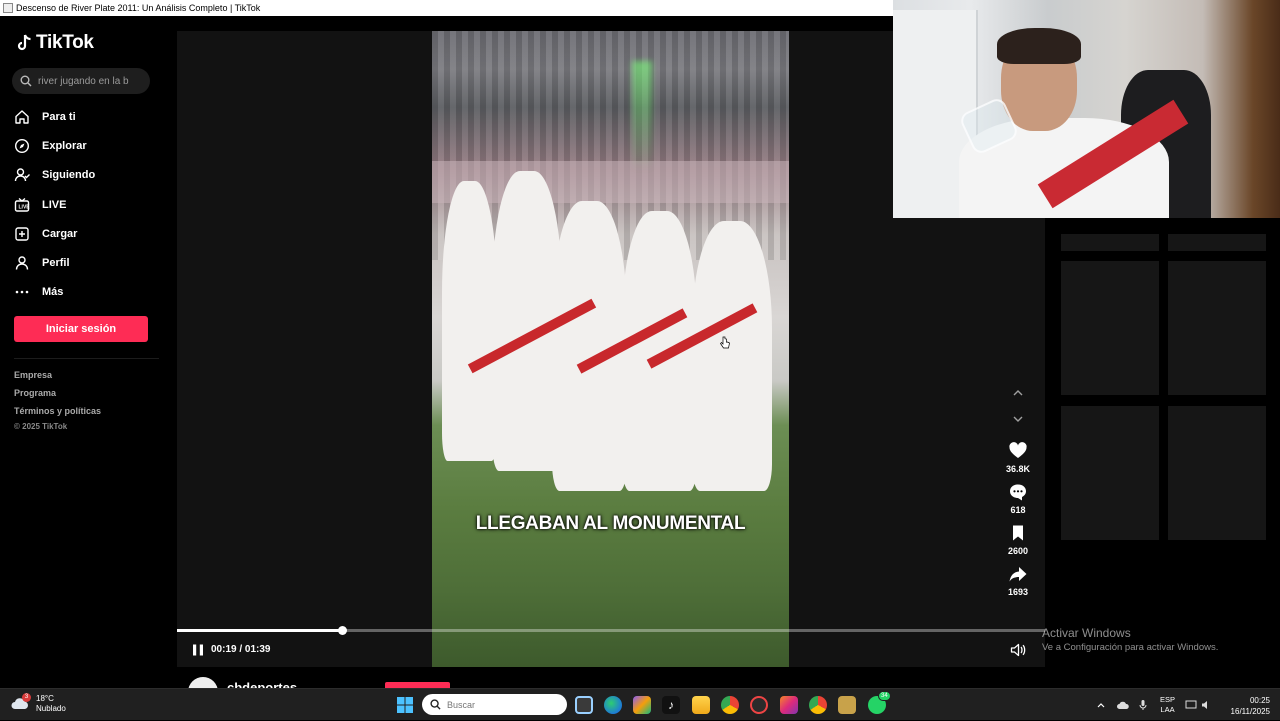 The image size is (1280, 721). Describe the element at coordinates (1154, 705) in the screenshot. I see `system-tray: ESP LAA` at that location.